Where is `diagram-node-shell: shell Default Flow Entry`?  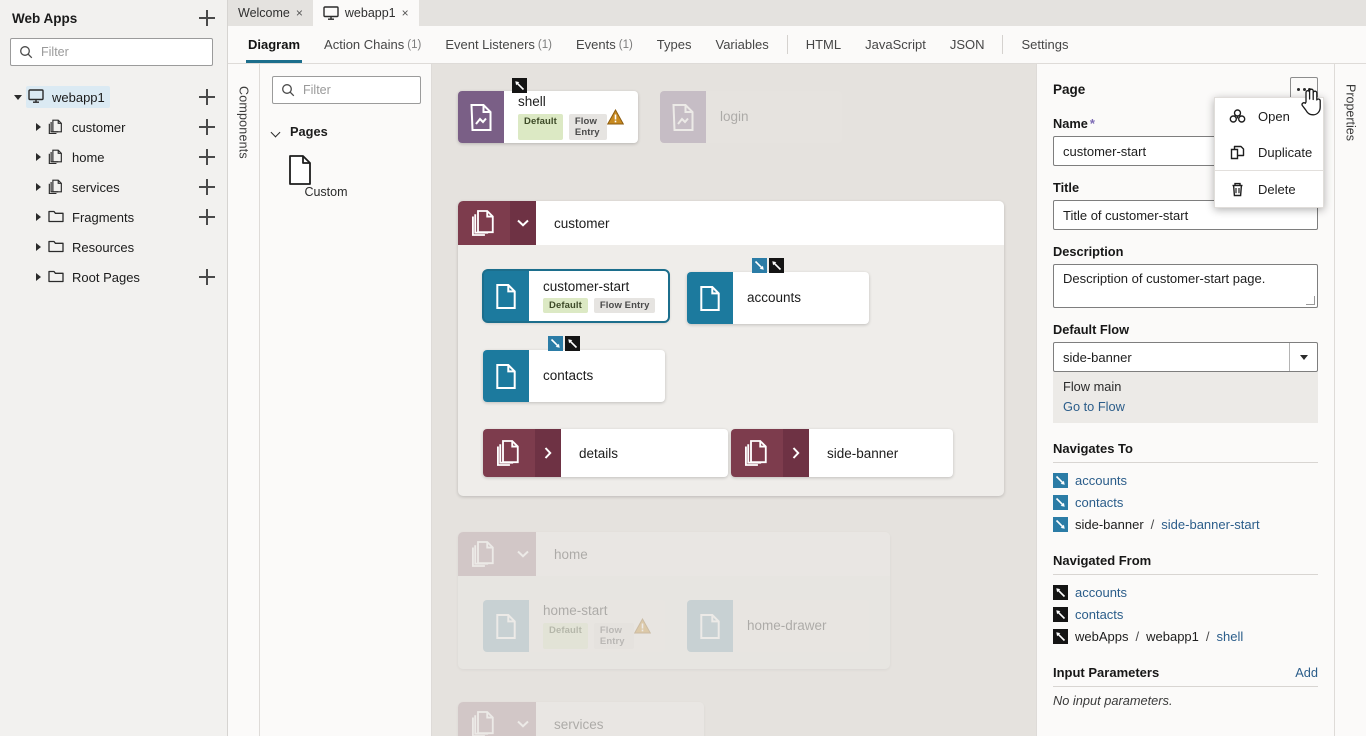
diagram-node-shell: shell Default Flow Entry is located at coordinates (548, 110).